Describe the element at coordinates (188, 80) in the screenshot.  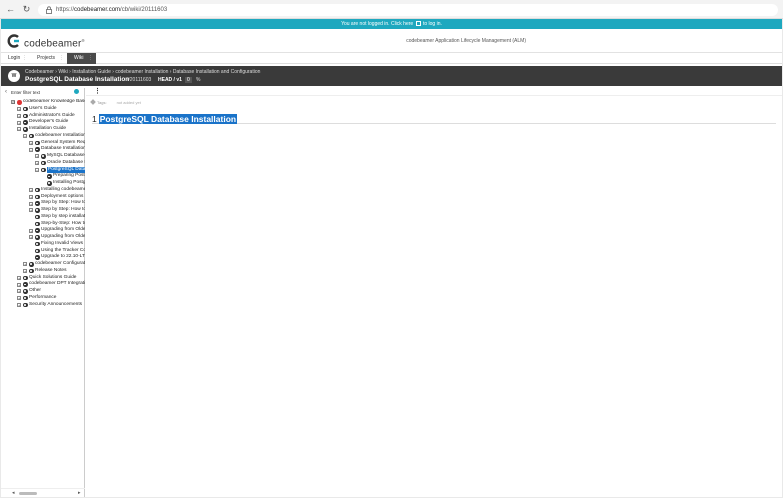
I see `comment-count-badge: 0` at that location.